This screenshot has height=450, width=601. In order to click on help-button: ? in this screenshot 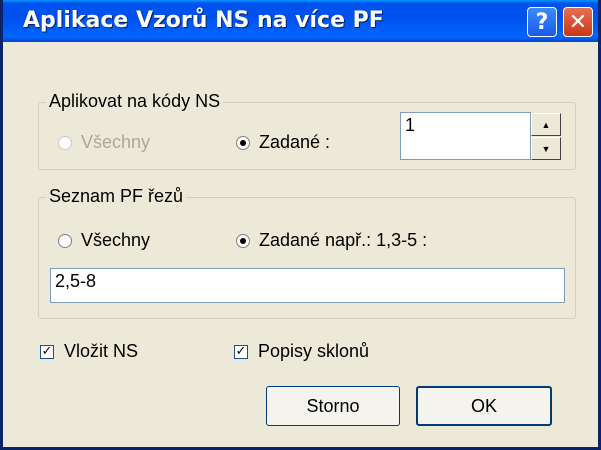, I will do `click(542, 22)`.